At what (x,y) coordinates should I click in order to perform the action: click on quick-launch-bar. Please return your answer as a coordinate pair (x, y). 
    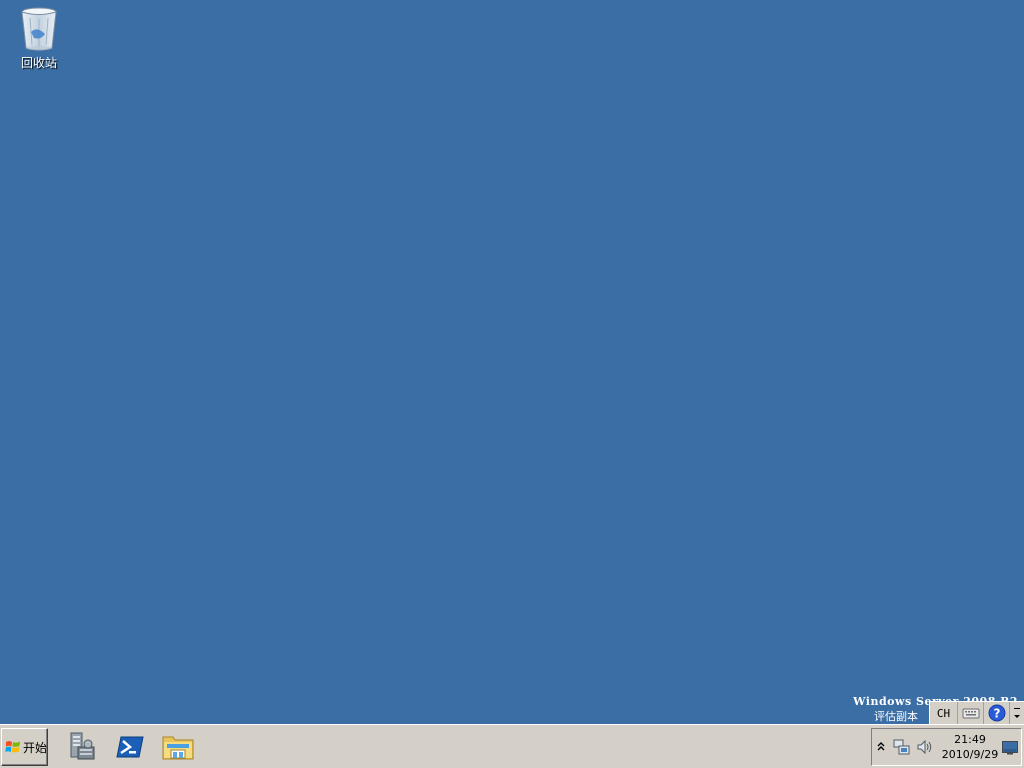
    Looking at the image, I should click on (130, 747).